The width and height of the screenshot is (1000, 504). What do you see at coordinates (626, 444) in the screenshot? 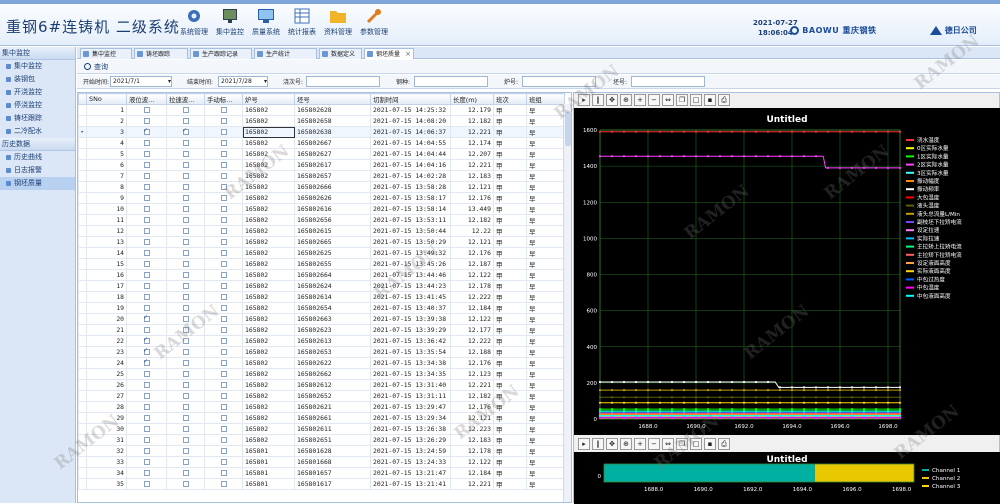
I see `zoom-box-icon: ⊕` at bounding box center [626, 444].